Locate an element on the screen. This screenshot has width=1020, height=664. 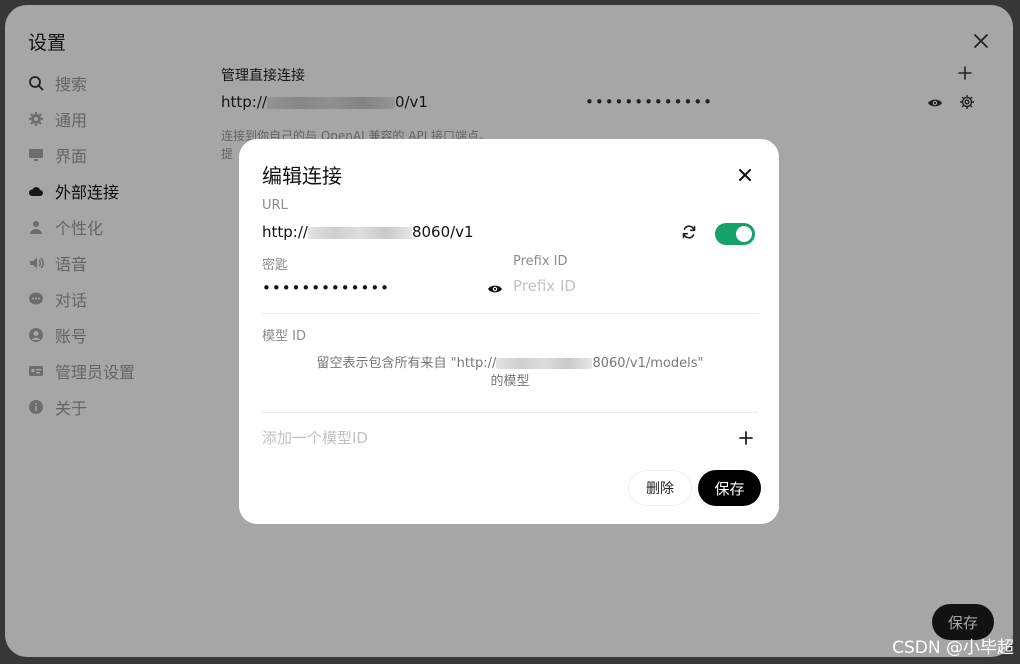
close-icon is located at coordinates (745, 175).